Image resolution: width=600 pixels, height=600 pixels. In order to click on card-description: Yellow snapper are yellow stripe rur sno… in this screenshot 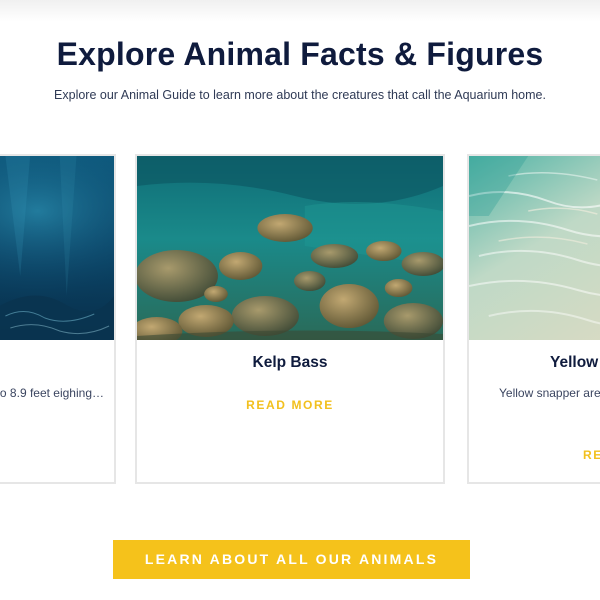, I will do `click(549, 393)`.